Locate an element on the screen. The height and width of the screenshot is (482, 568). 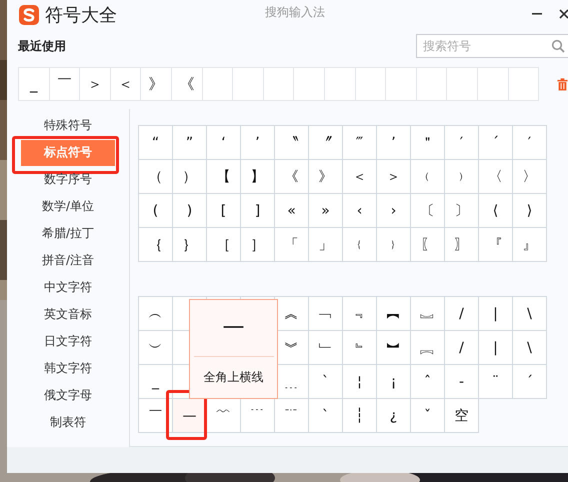
symbol-cell: ﹍ is located at coordinates (292, 382).